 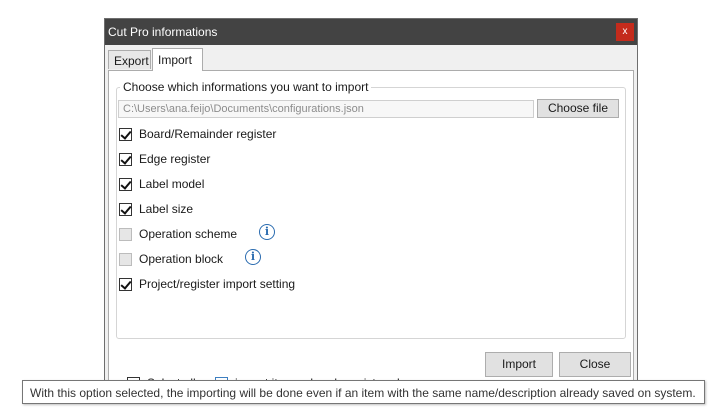 What do you see at coordinates (217, 284) in the screenshot?
I see `option-label: Project/register import setting` at bounding box center [217, 284].